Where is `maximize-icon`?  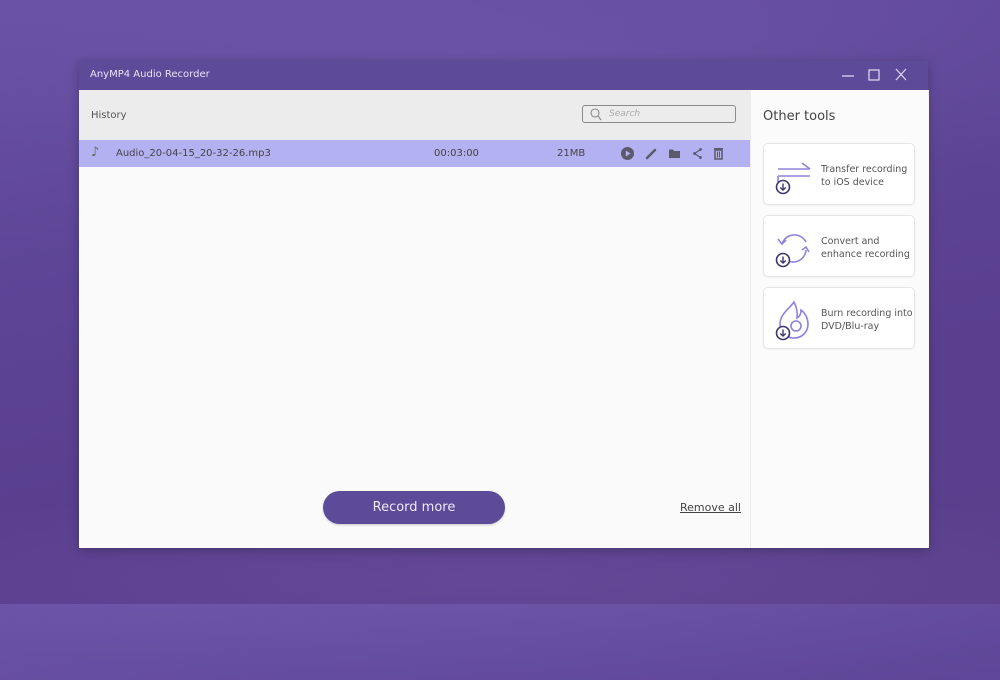
maximize-icon is located at coordinates (874, 75).